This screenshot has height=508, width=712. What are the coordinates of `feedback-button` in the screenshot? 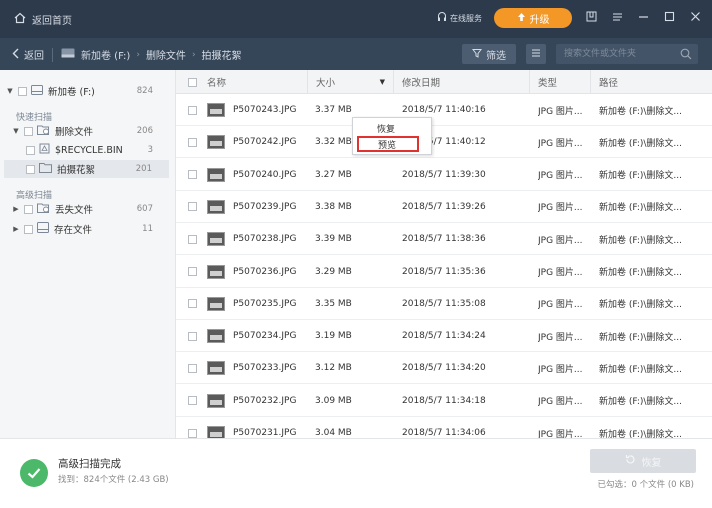 It's located at (591, 18).